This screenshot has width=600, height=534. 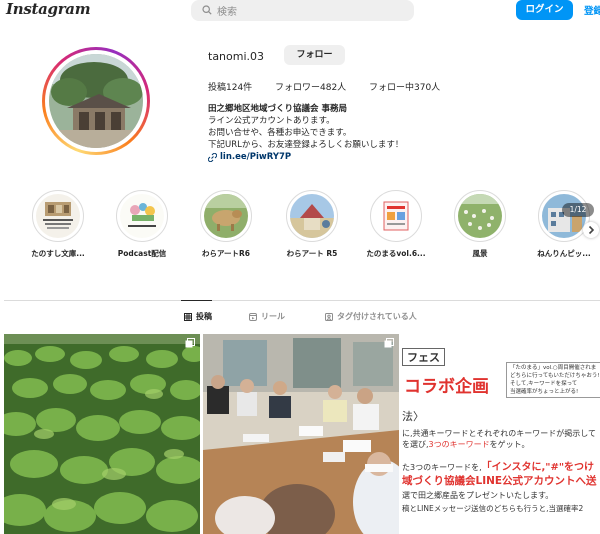 I want to click on tab-label: リール, so click(x=273, y=316).